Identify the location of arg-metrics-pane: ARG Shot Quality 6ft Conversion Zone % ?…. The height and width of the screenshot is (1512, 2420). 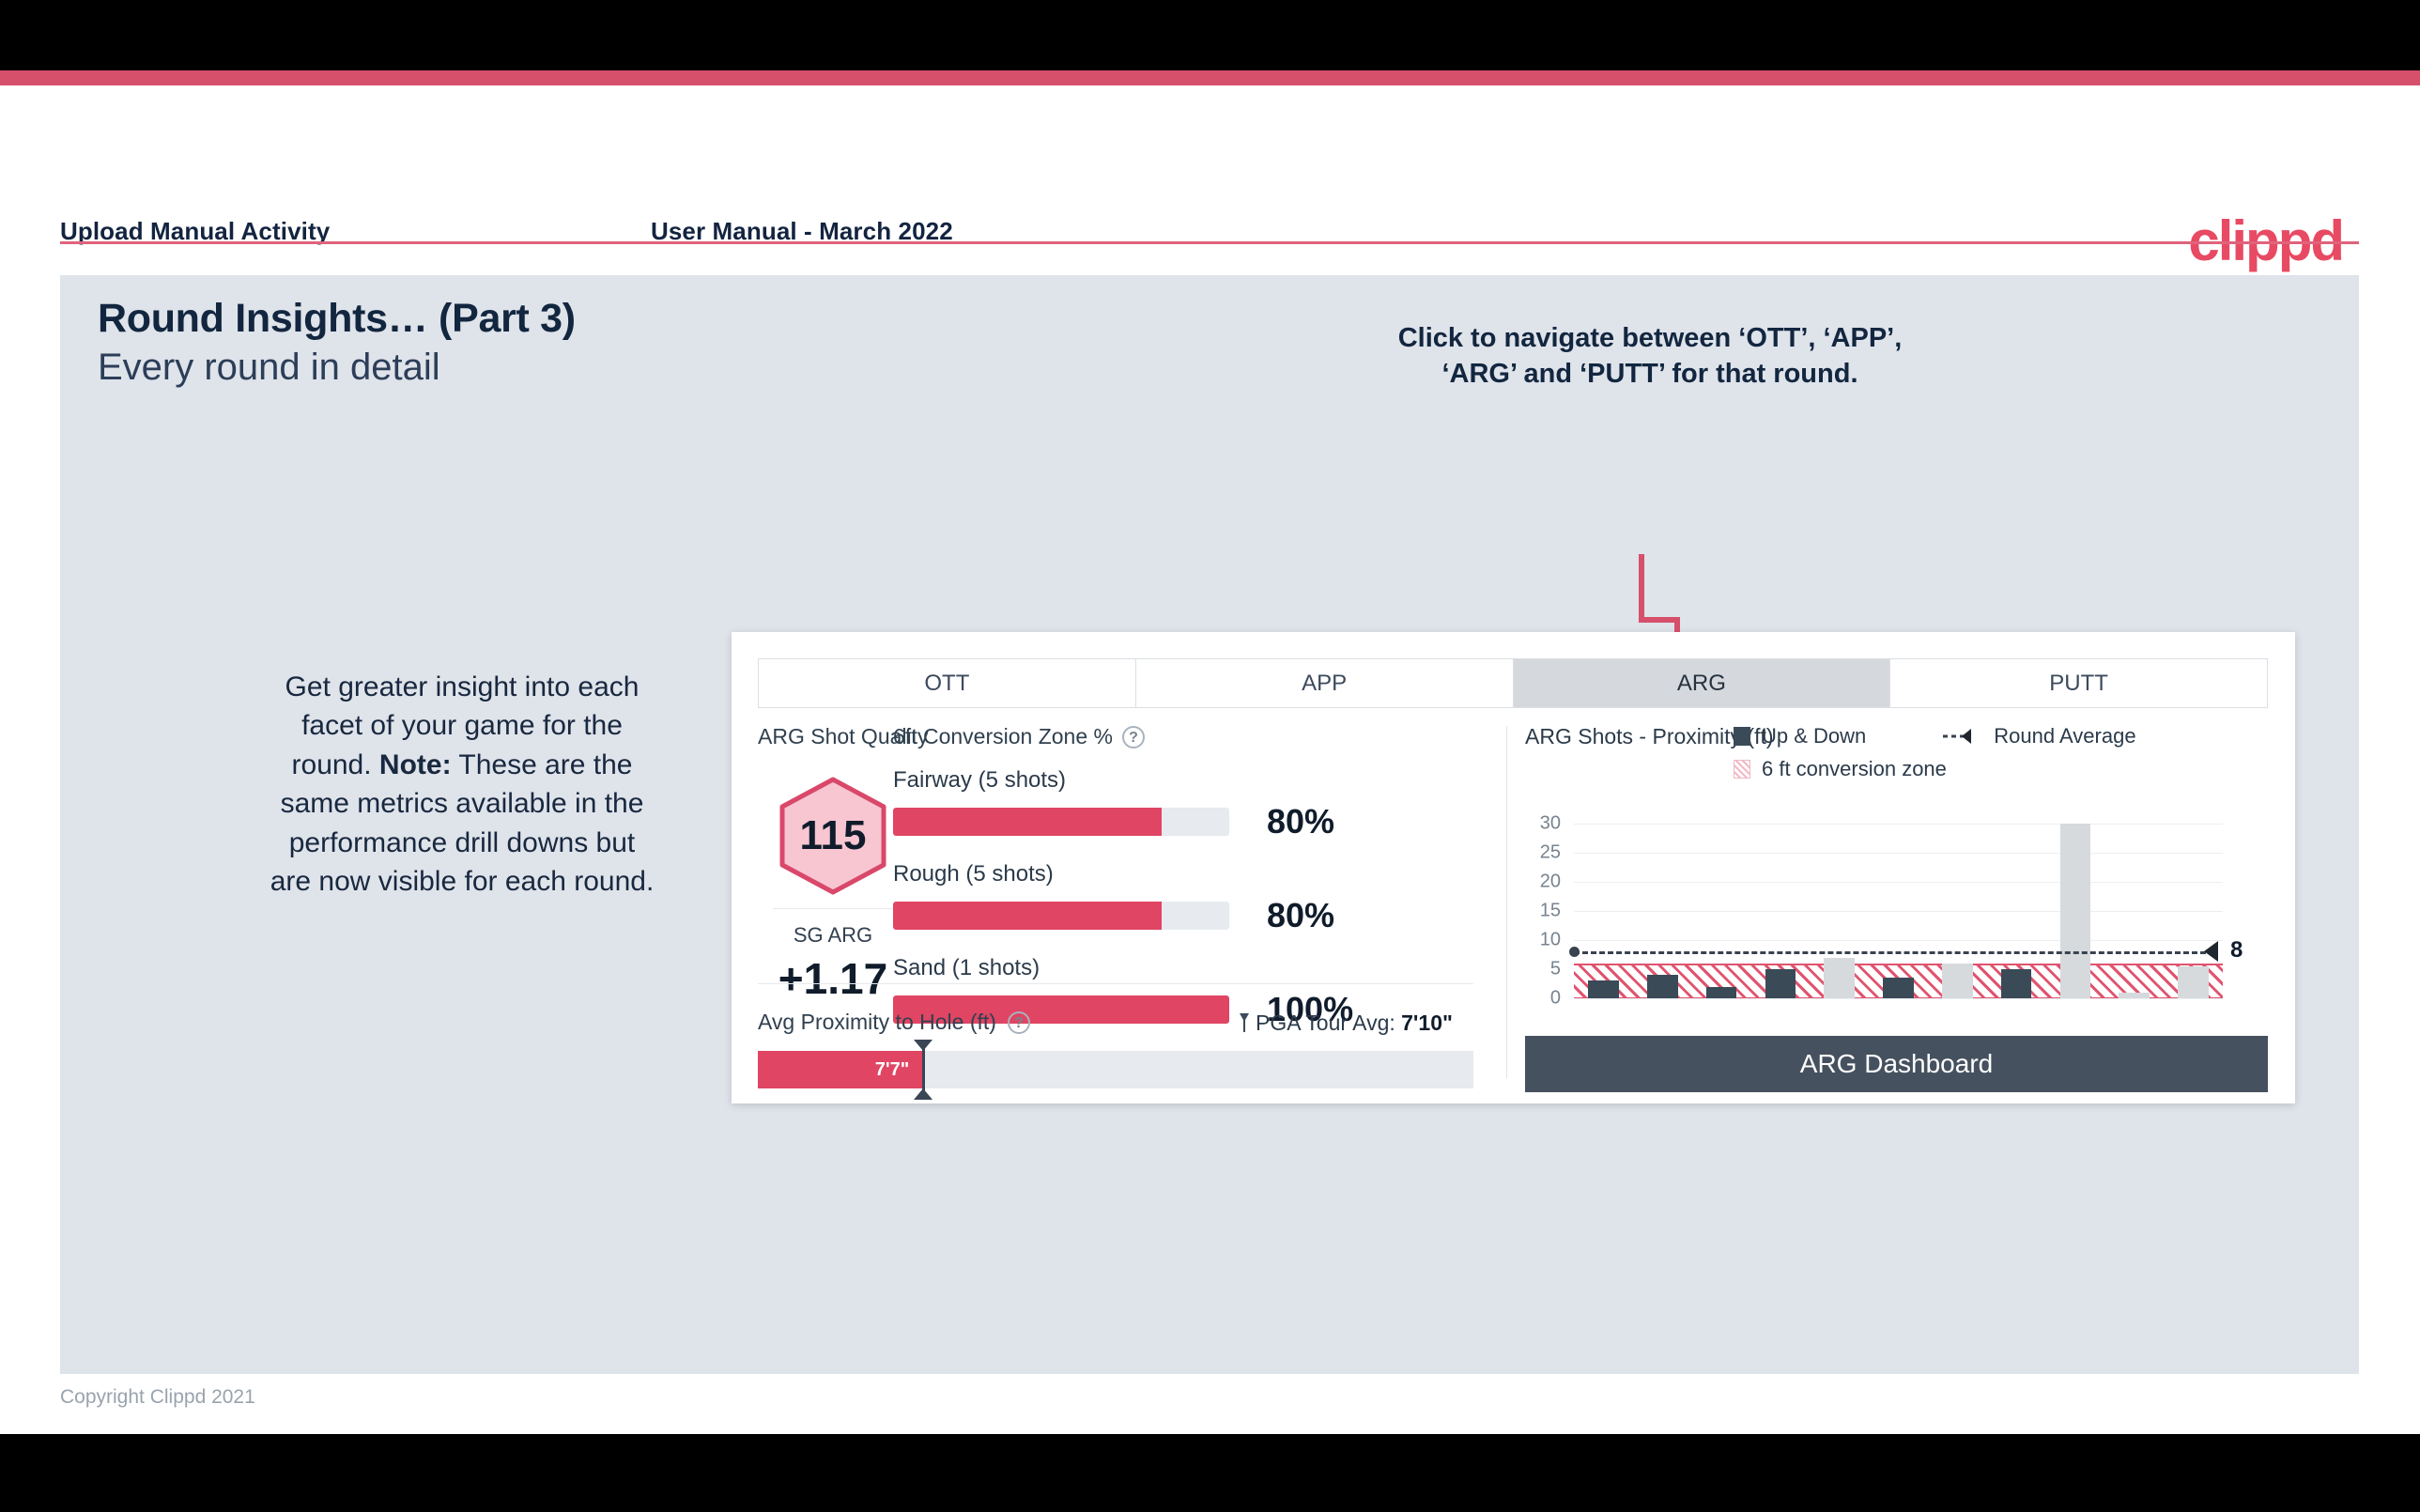
(1129, 912).